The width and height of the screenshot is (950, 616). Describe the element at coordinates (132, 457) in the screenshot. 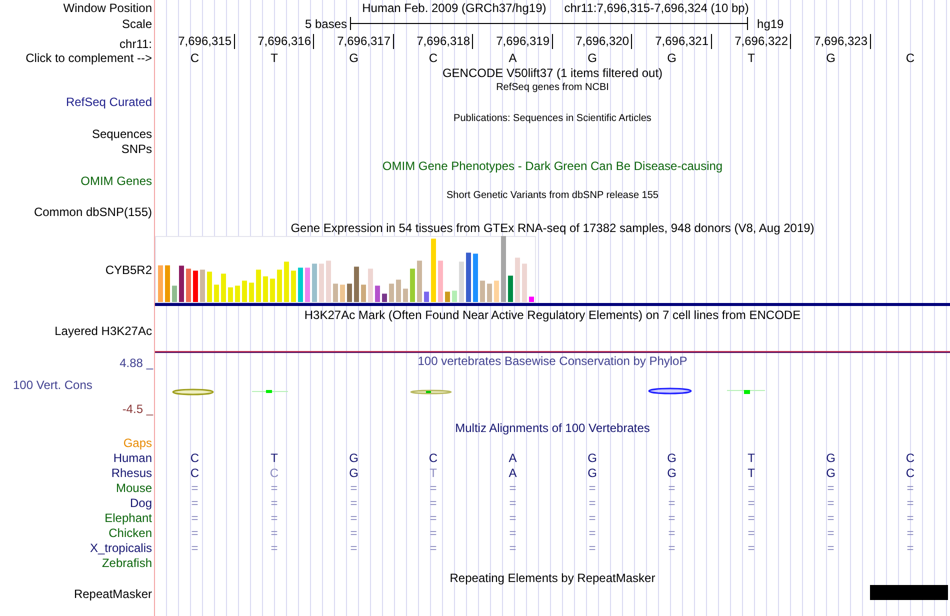

I see `species-label: Human` at that location.